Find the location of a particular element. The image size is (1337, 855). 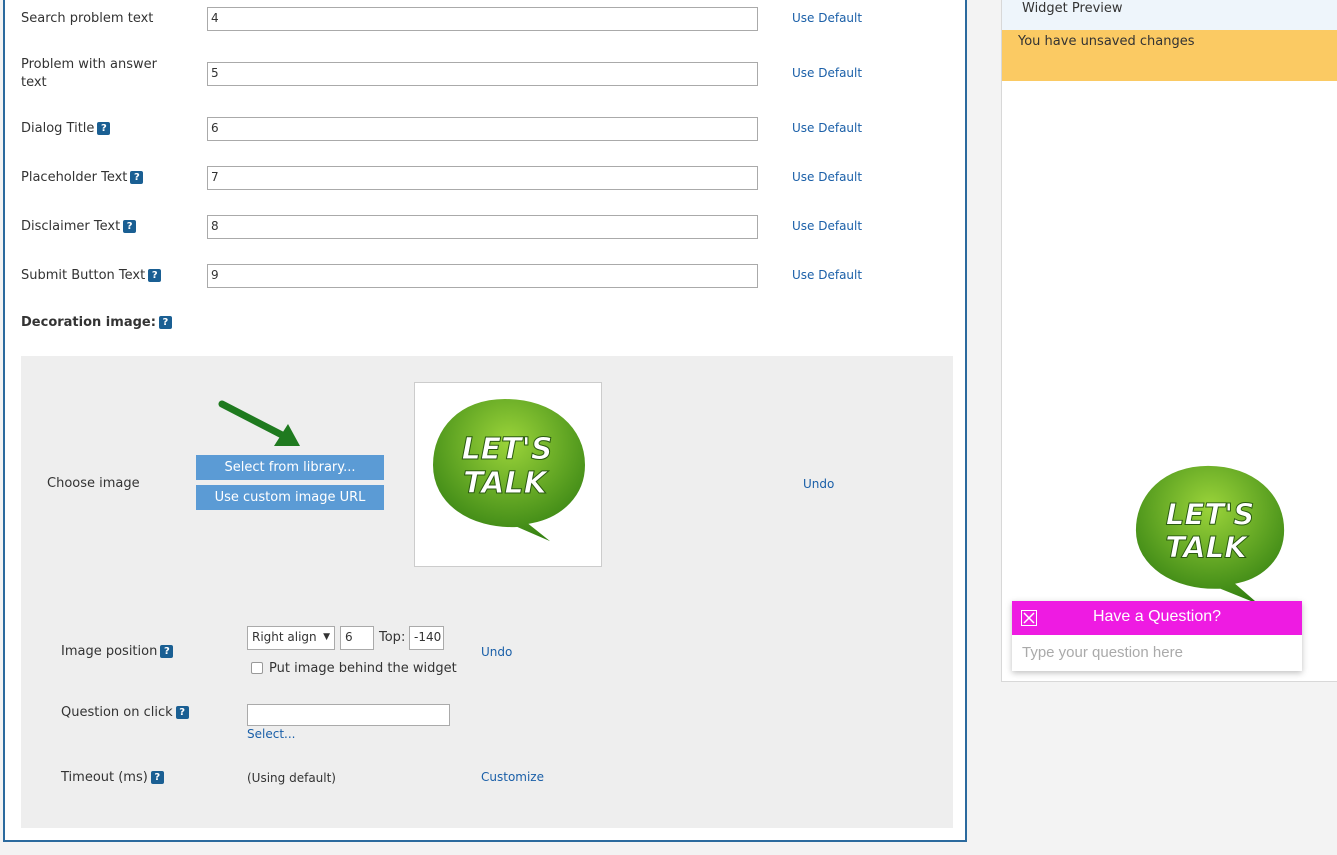

bubble-line-2: TALK is located at coordinates (506, 483).